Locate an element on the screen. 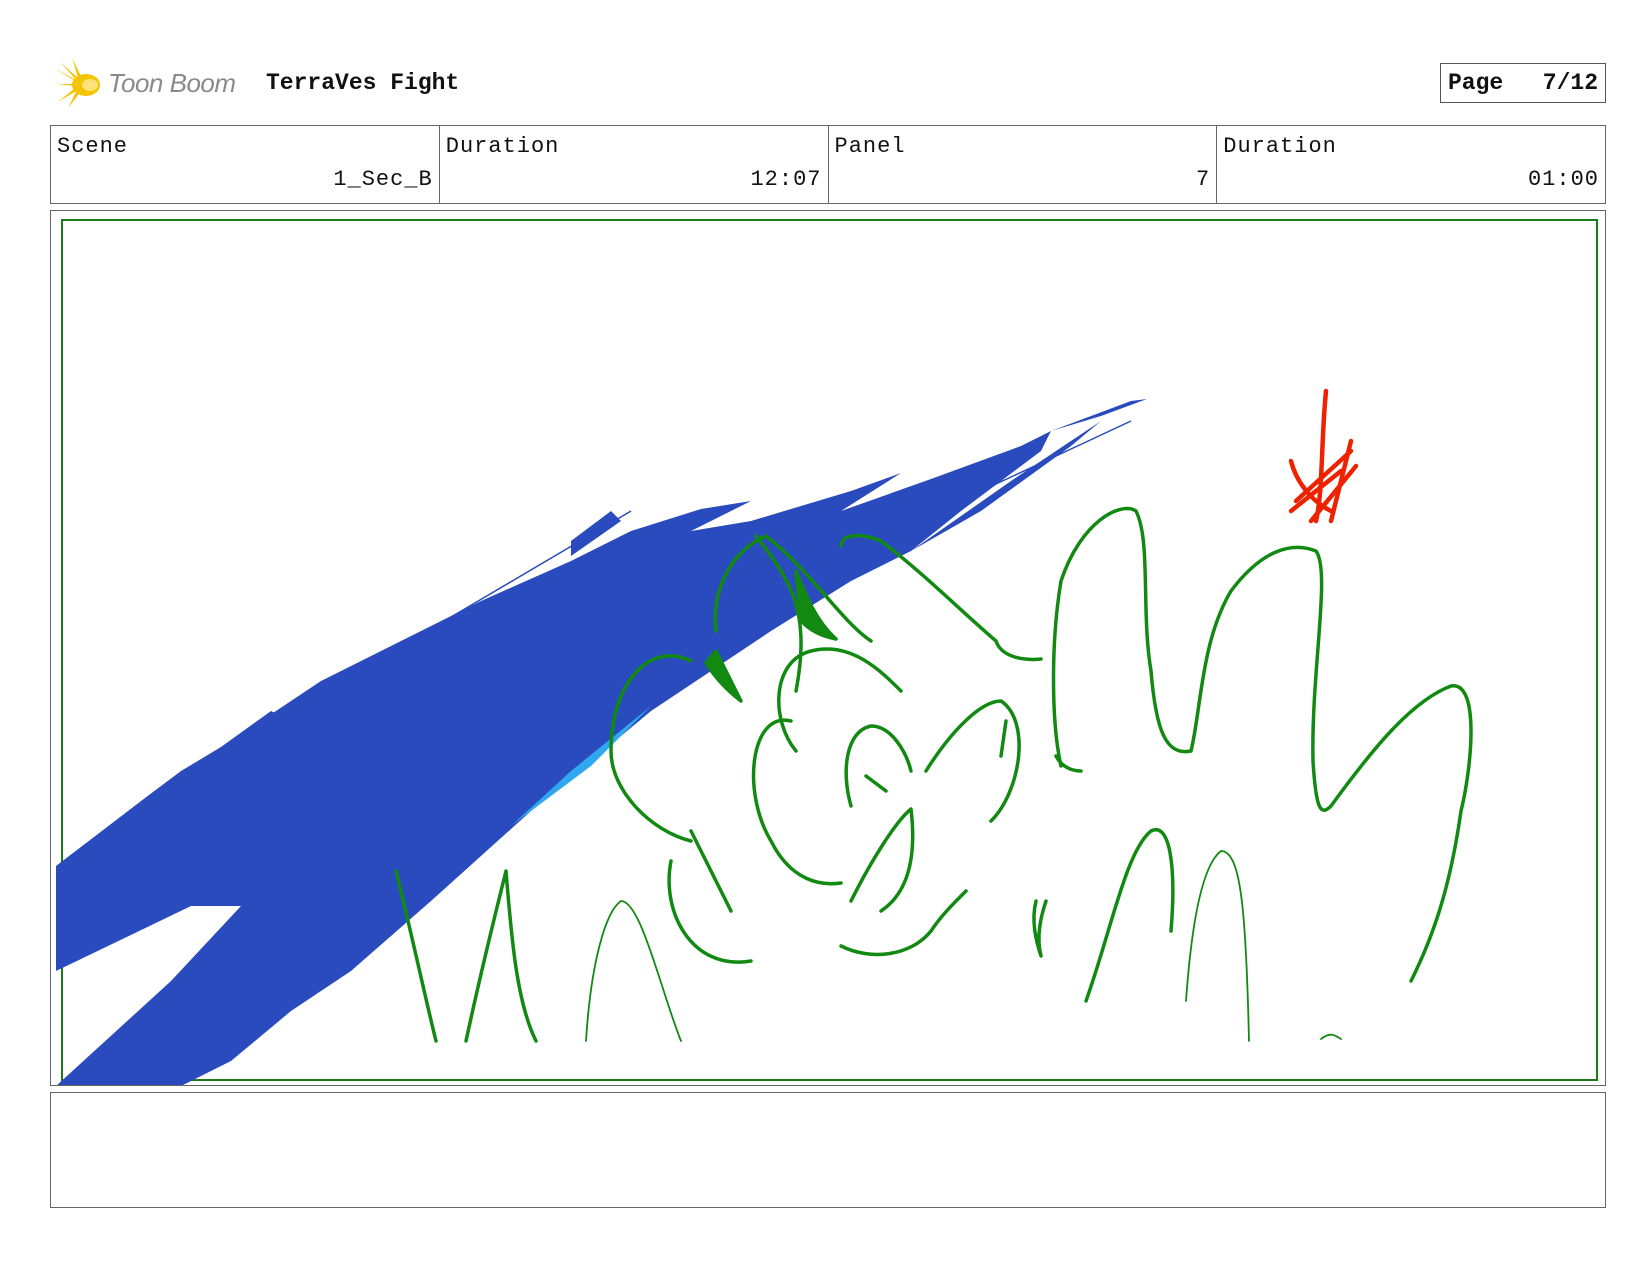 The width and height of the screenshot is (1650, 1275). scene-duration-label: Duration is located at coordinates (502, 146).